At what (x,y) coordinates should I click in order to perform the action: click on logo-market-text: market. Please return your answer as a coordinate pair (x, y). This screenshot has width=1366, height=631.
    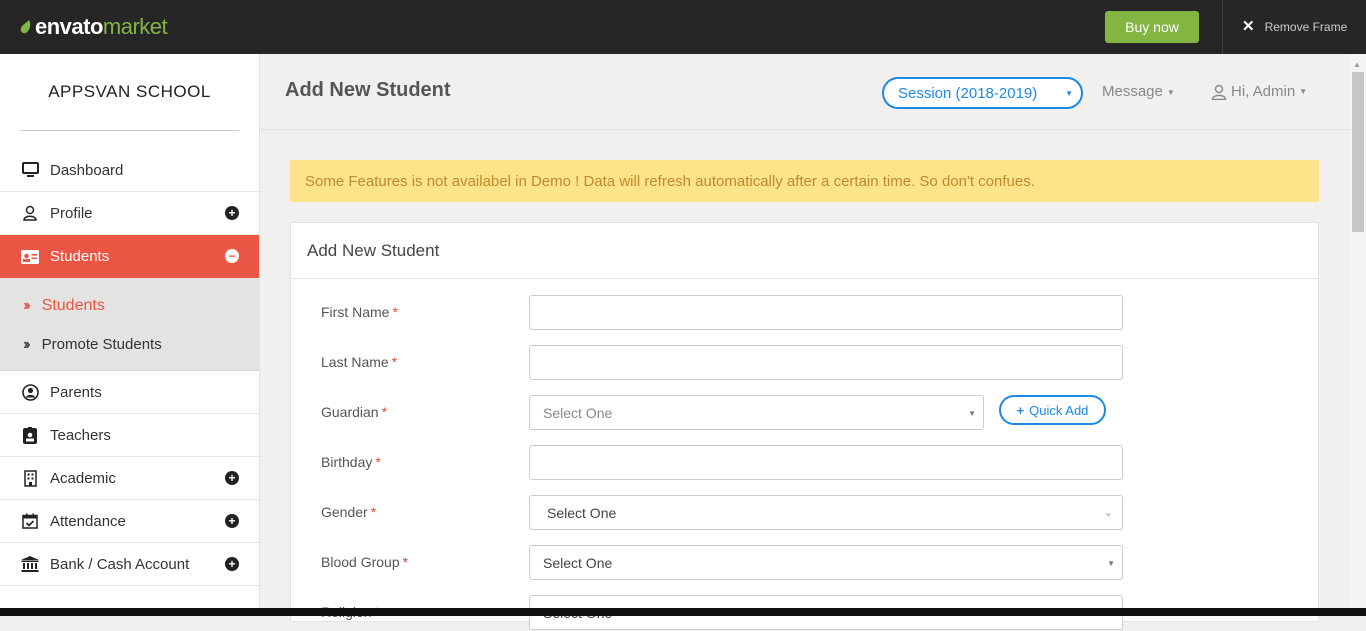
    Looking at the image, I should click on (135, 26).